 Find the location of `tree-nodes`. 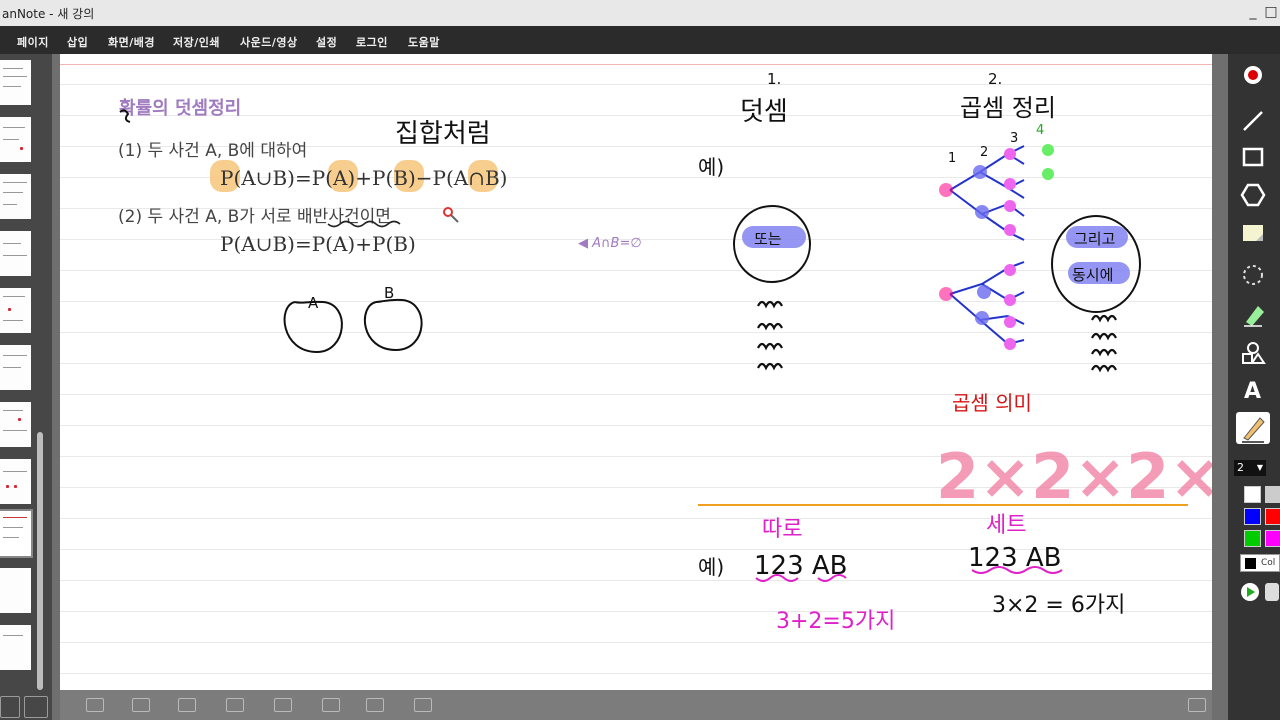

tree-nodes is located at coordinates (996, 247).